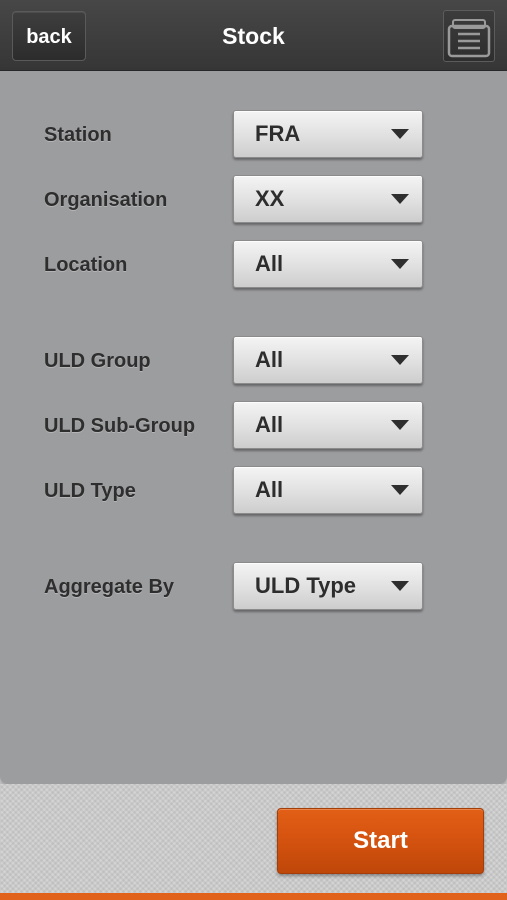  I want to click on station-select: FRA, so click(328, 134).